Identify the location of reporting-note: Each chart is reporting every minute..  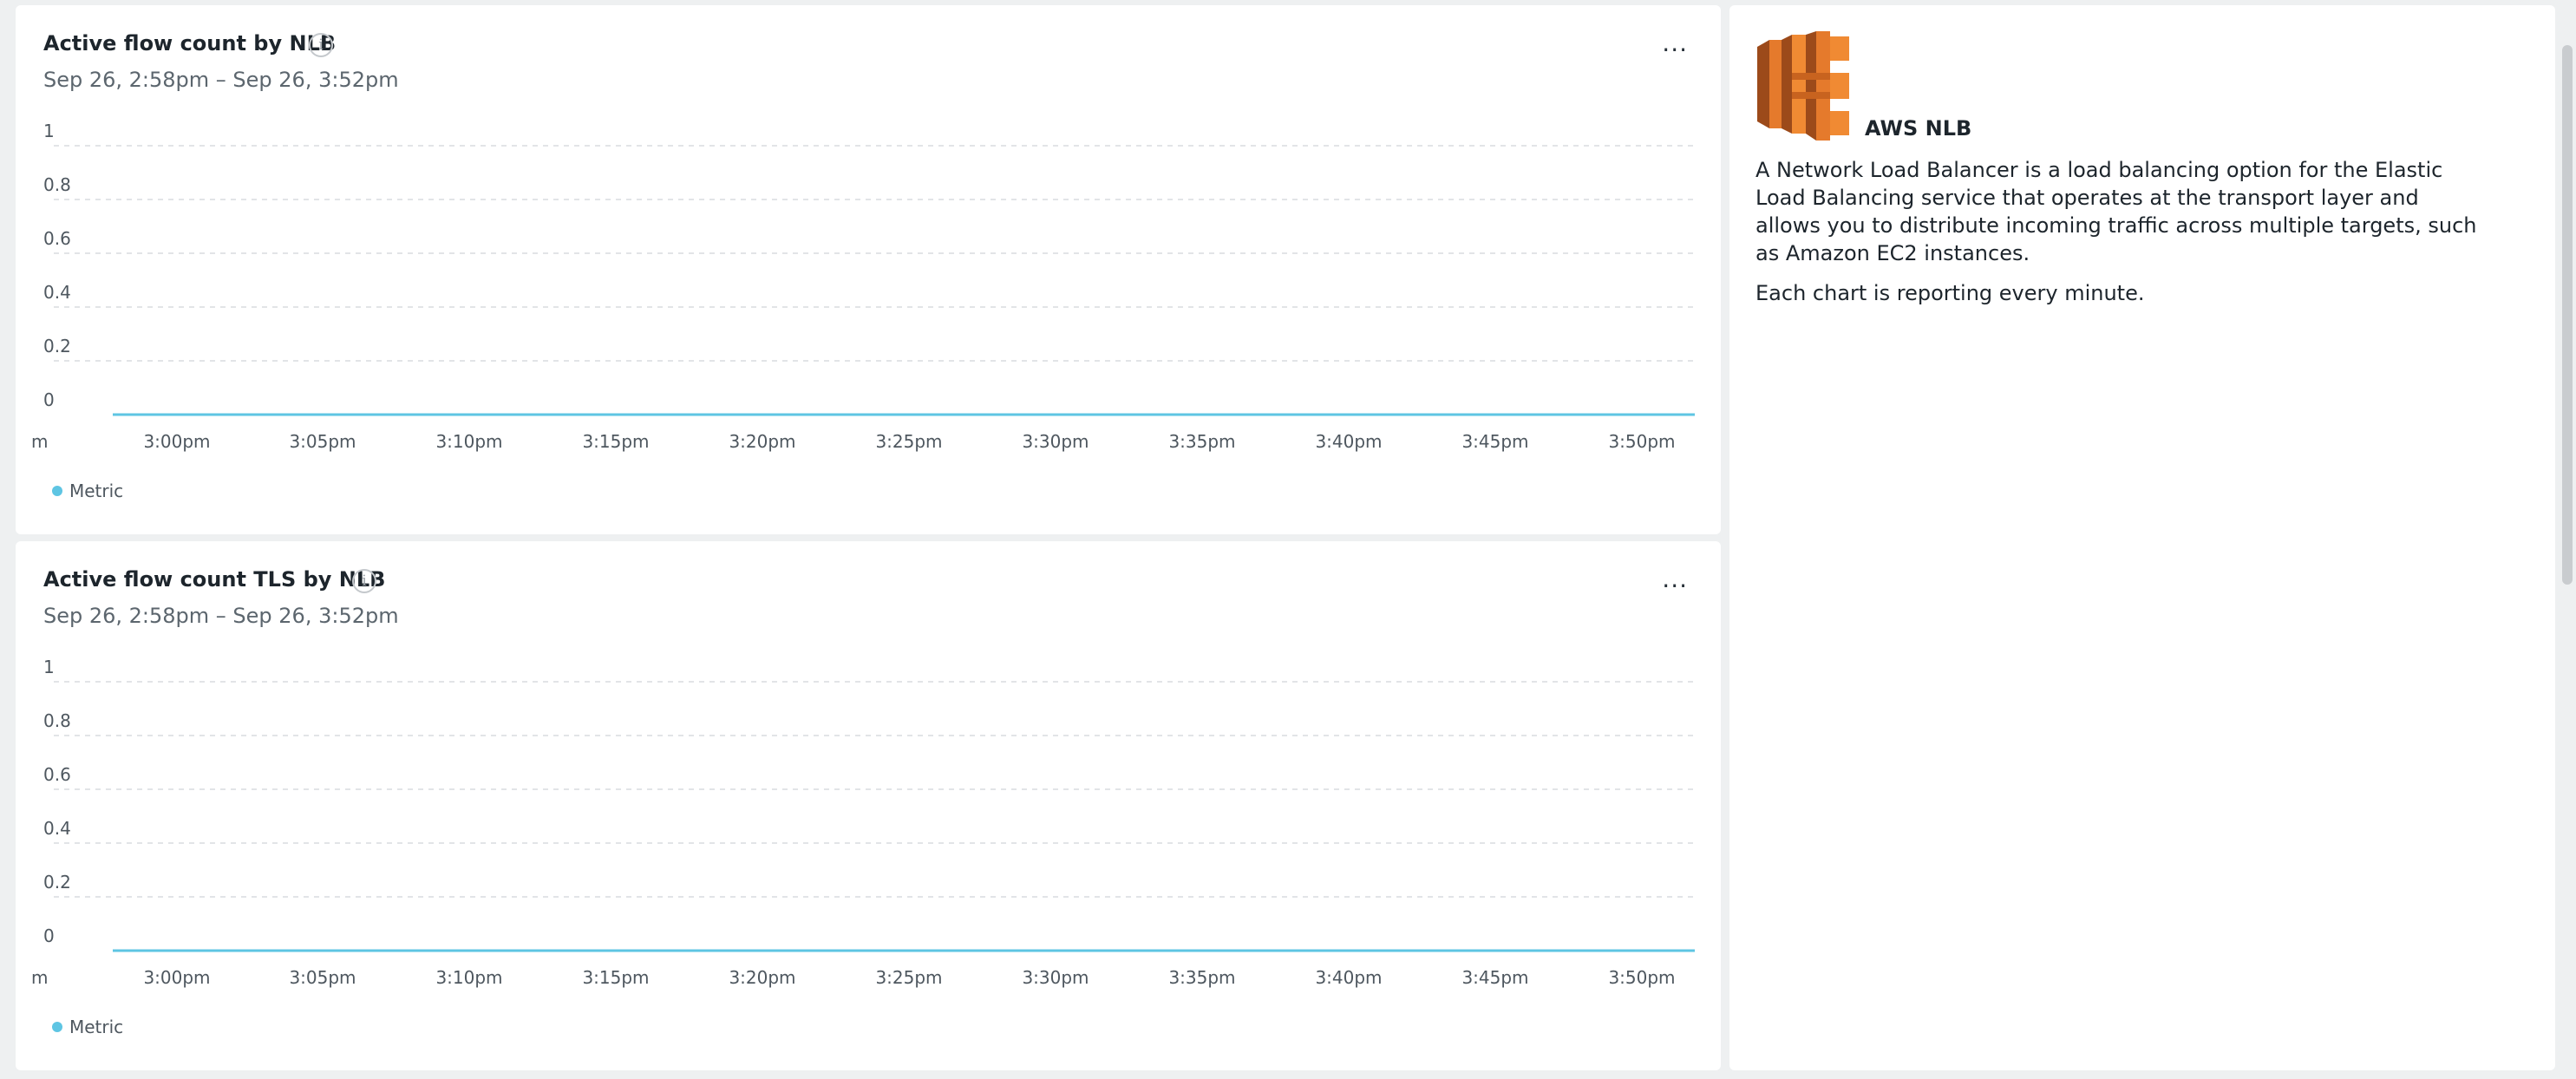
(1950, 293).